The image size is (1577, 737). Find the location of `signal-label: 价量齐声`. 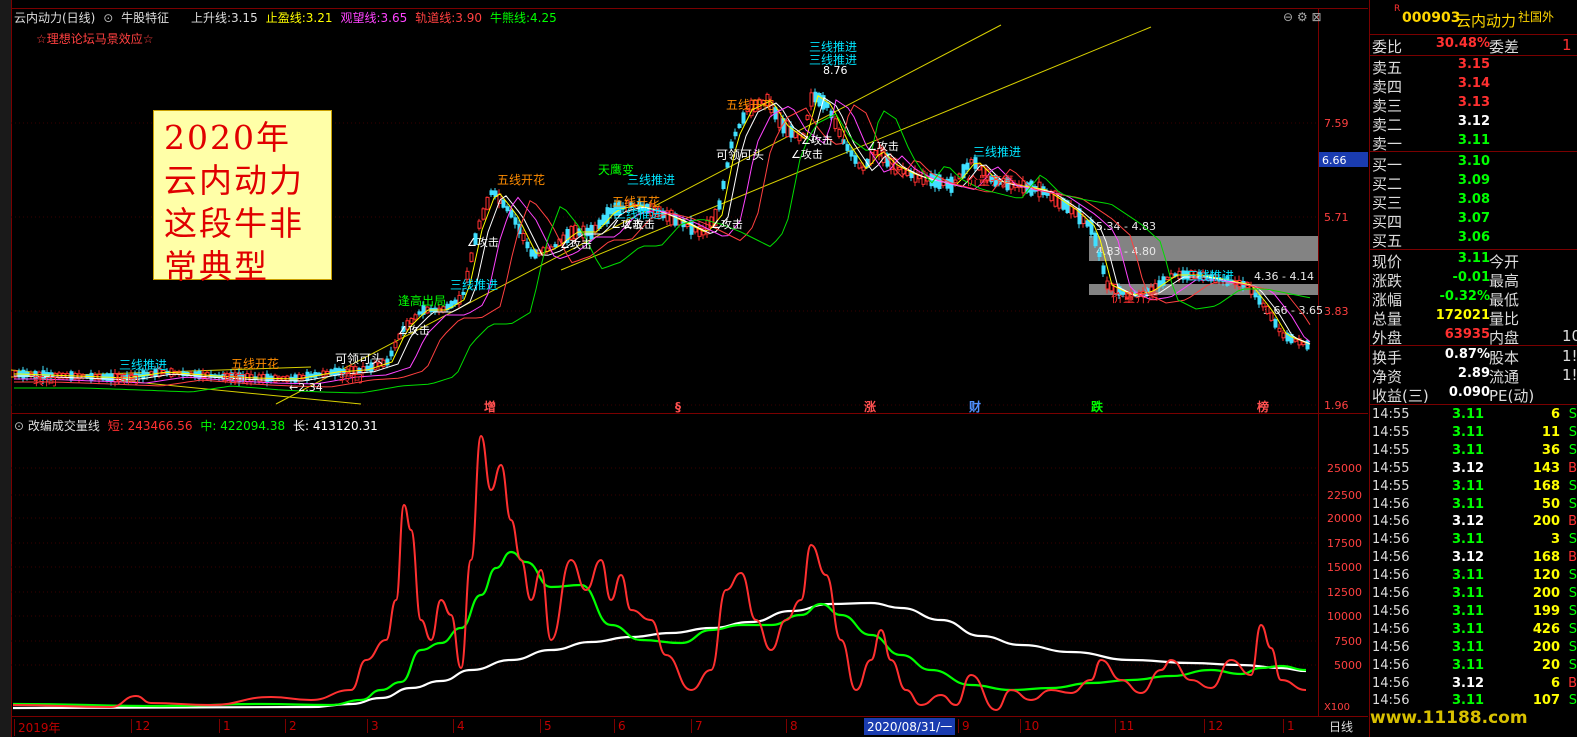

signal-label: 价量齐声 is located at coordinates (990, 180).